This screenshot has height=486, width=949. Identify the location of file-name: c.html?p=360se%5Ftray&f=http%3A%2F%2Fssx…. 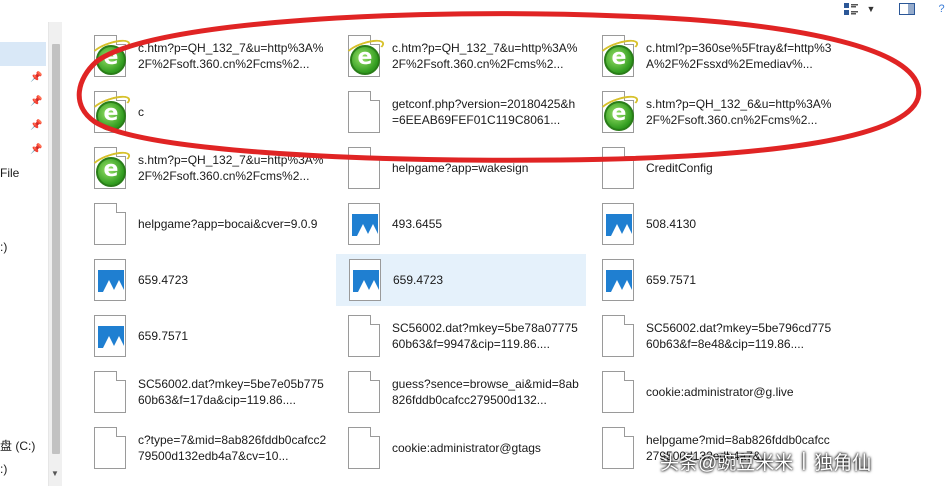
(739, 56).